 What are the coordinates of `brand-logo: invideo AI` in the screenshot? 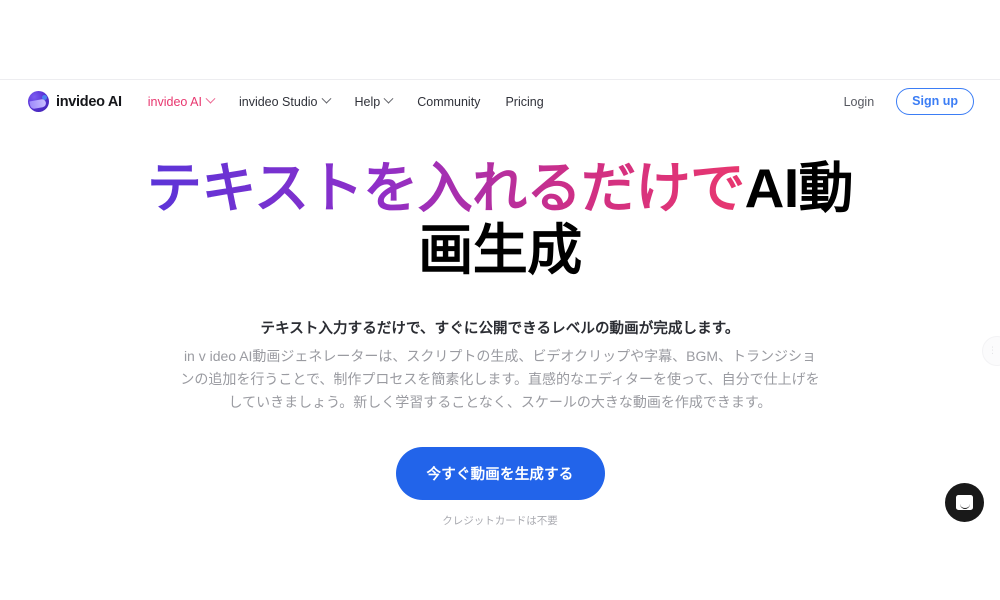 It's located at (75, 101).